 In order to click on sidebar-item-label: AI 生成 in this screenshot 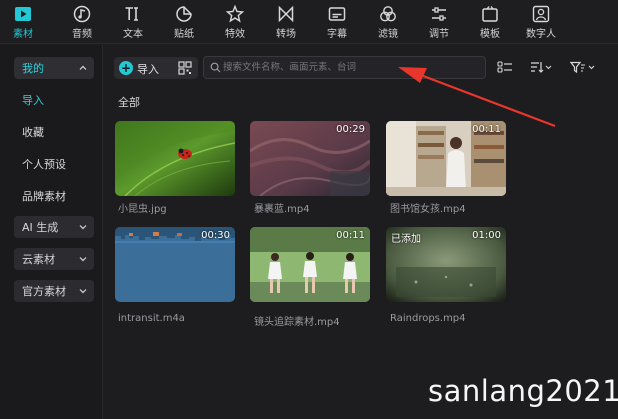, I will do `click(40, 227)`.